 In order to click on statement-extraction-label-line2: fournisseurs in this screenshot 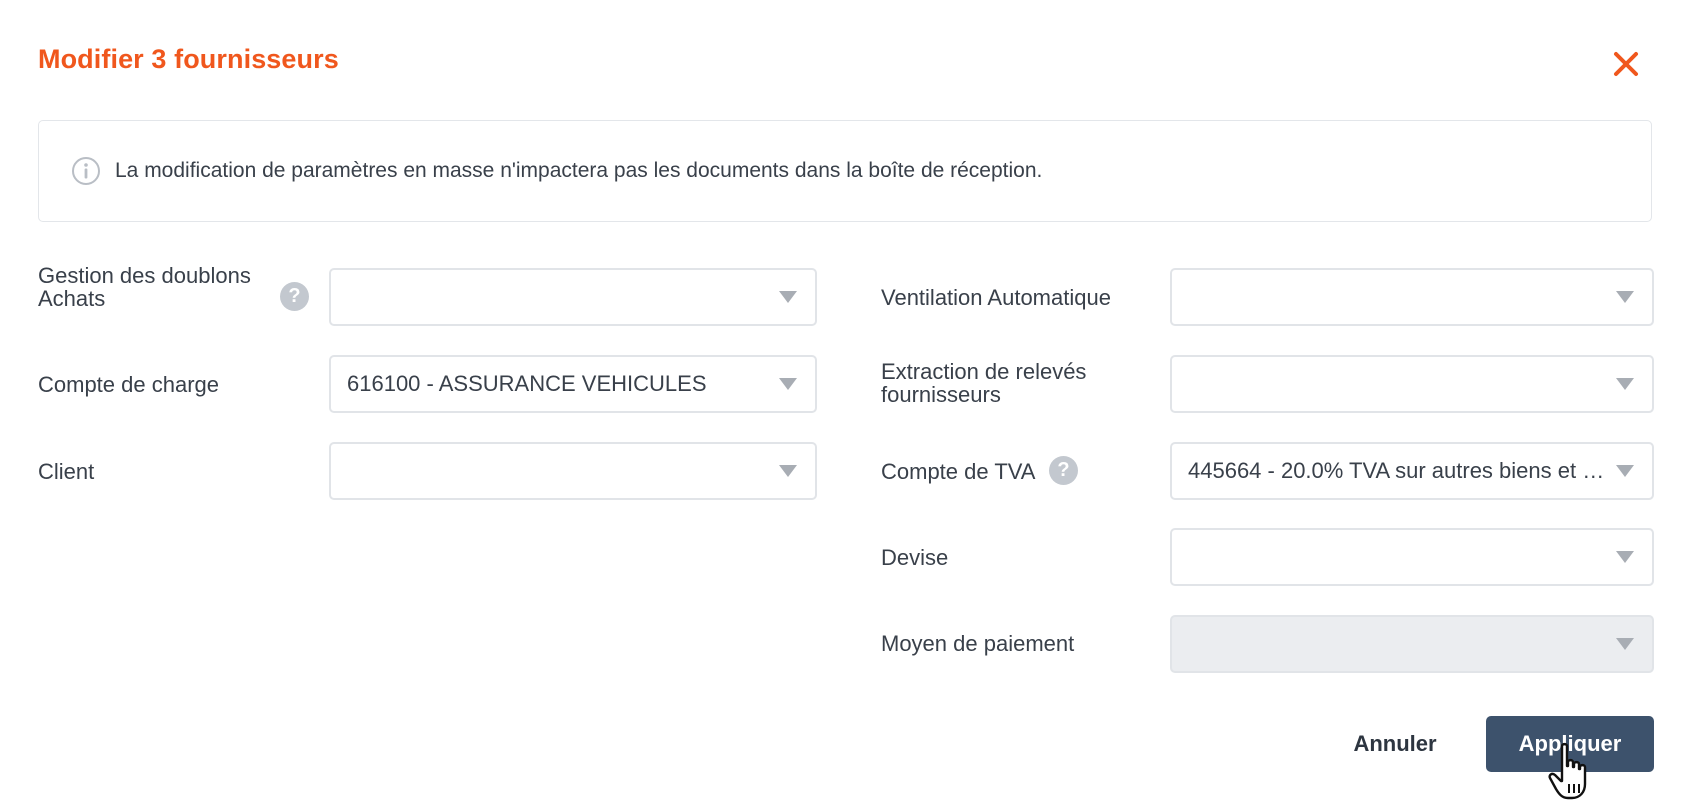, I will do `click(941, 394)`.